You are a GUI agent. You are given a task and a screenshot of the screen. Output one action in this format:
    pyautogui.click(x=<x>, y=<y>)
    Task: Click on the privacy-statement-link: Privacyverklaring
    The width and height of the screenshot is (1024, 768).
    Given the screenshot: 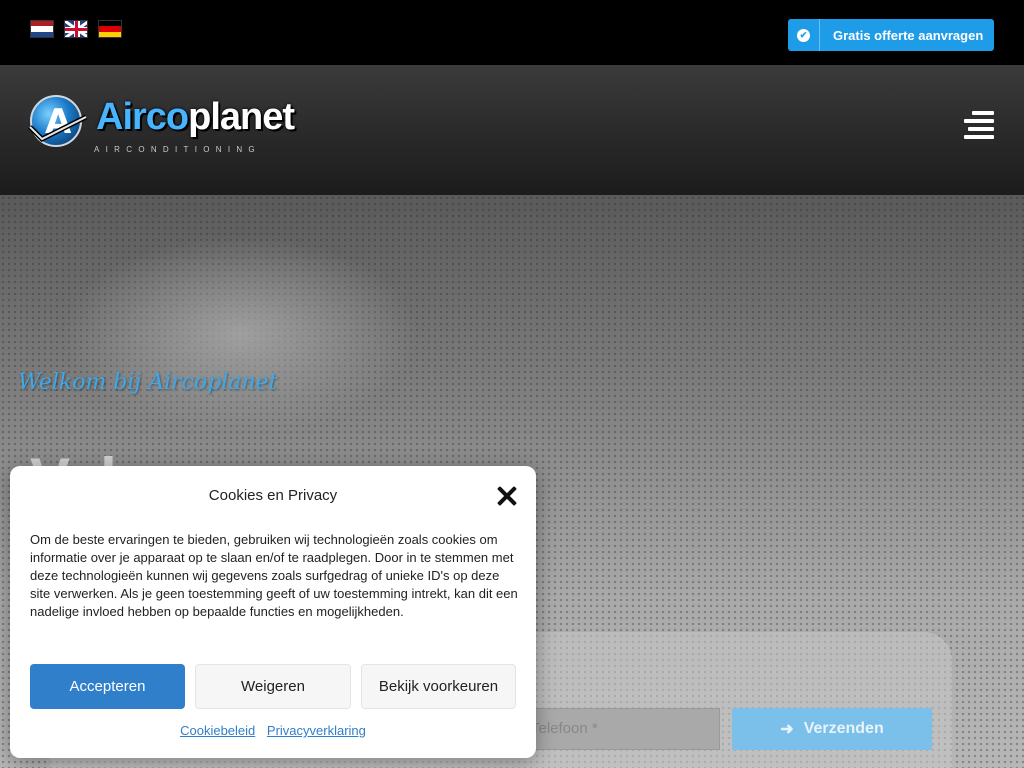 What is the action you would take?
    pyautogui.click(x=316, y=730)
    